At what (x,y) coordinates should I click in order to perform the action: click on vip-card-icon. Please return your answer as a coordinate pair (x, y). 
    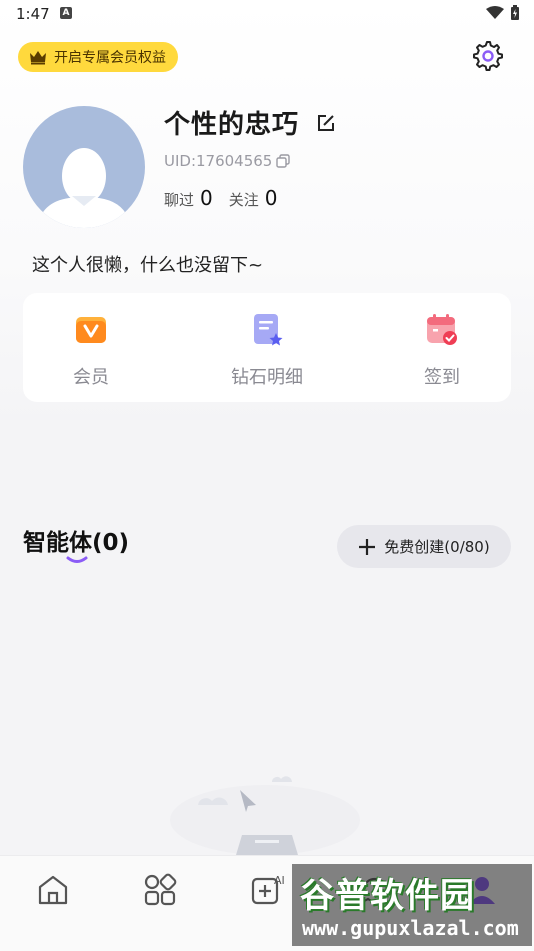
    Looking at the image, I should click on (91, 330).